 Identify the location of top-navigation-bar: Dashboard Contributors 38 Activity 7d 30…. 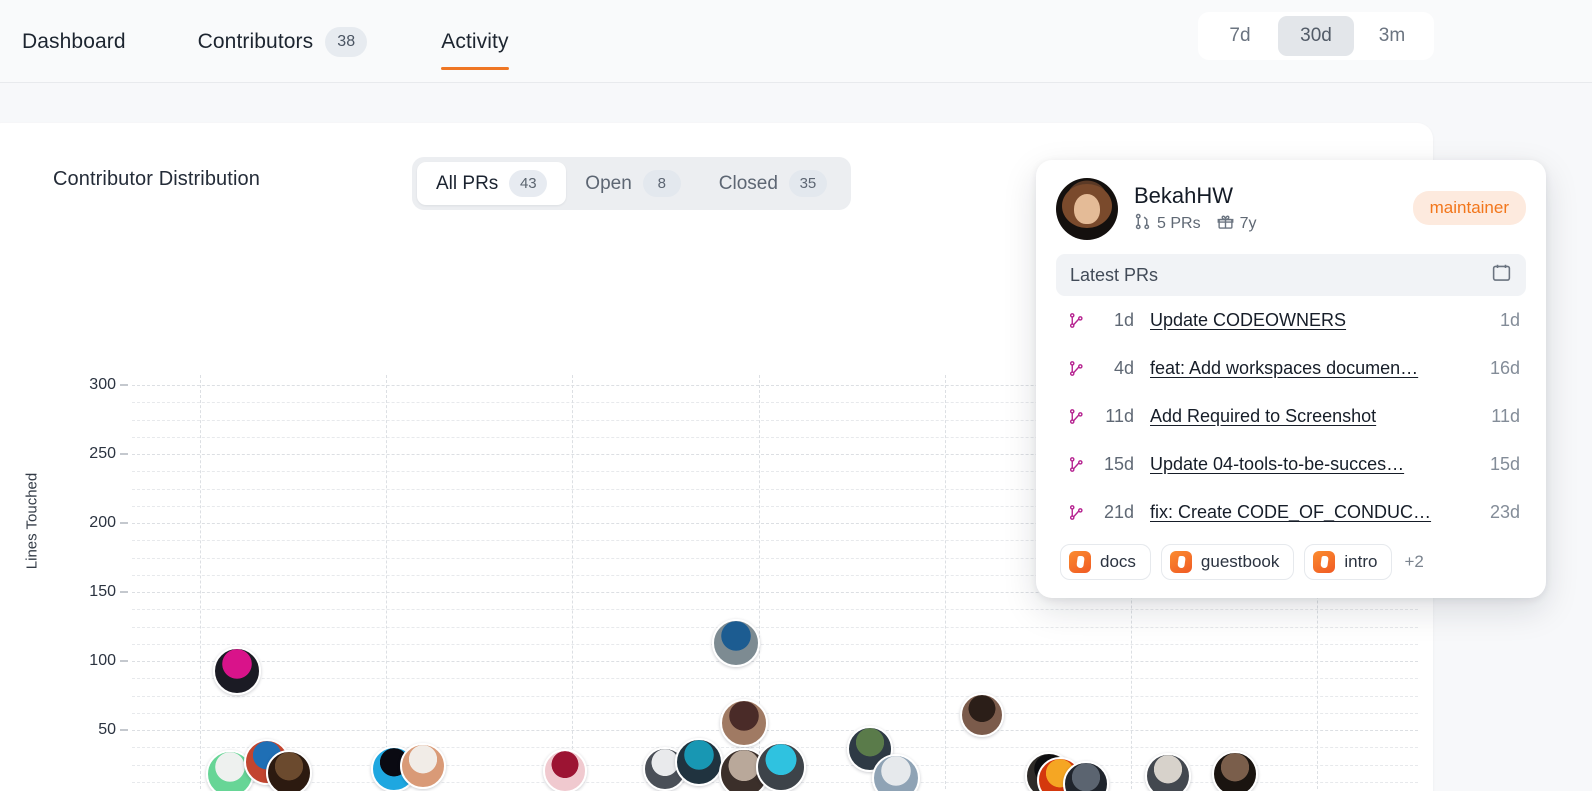
(796, 41).